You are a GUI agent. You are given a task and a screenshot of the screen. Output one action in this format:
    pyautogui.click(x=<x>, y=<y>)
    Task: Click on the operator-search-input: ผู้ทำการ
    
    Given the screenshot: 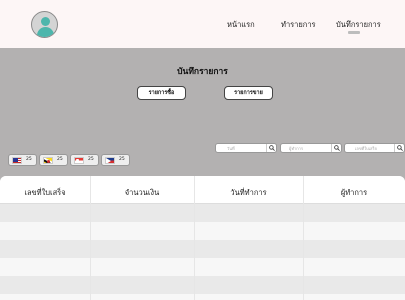 What is the action you would take?
    pyautogui.click(x=311, y=148)
    